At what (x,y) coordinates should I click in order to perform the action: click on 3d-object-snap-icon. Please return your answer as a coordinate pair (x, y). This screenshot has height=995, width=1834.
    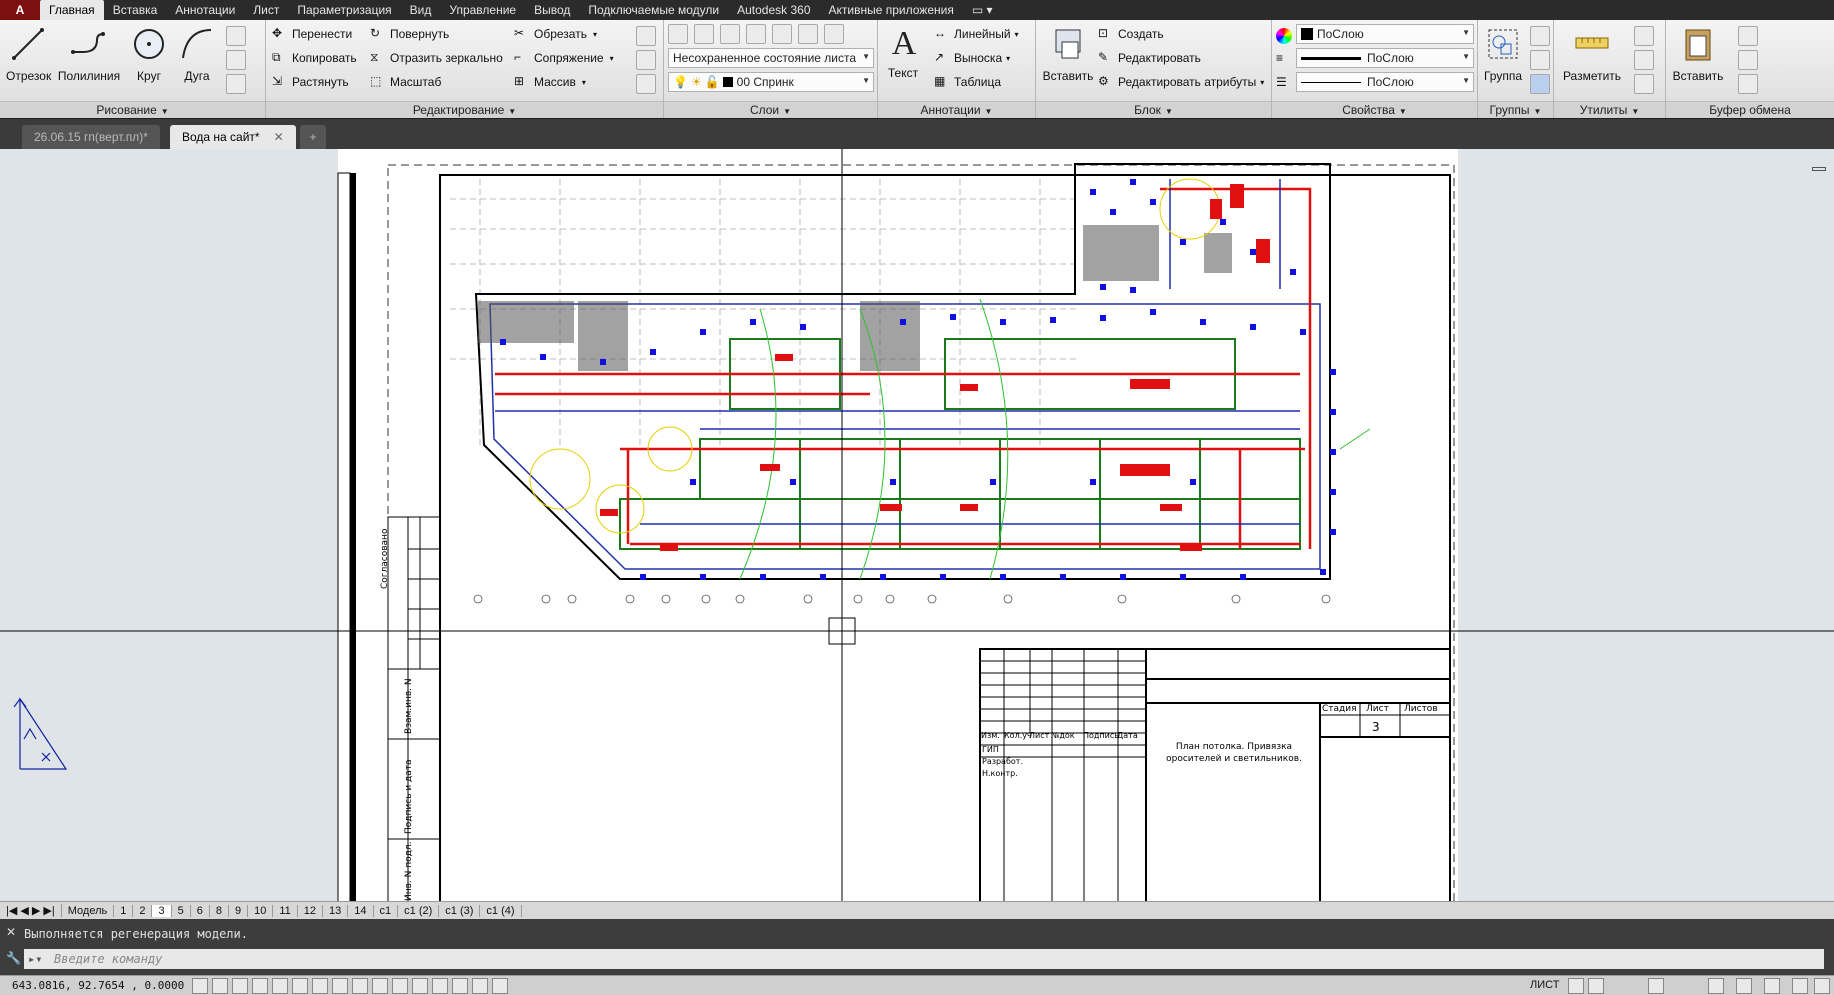
    Looking at the image, I should click on (320, 986).